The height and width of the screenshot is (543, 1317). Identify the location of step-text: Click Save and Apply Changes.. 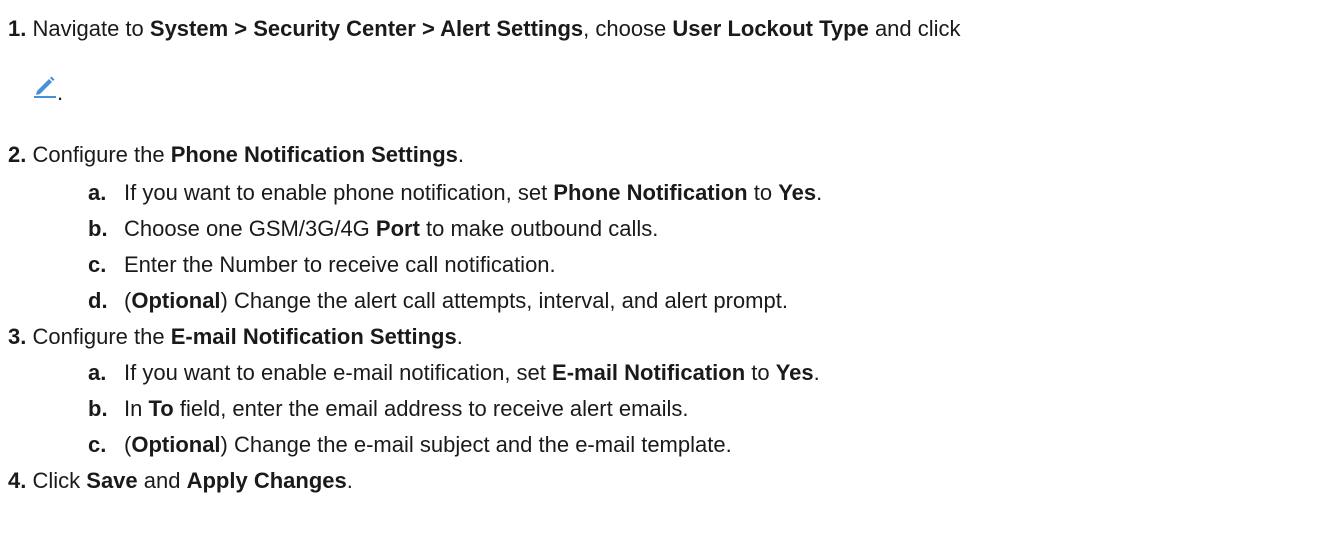
(192, 480).